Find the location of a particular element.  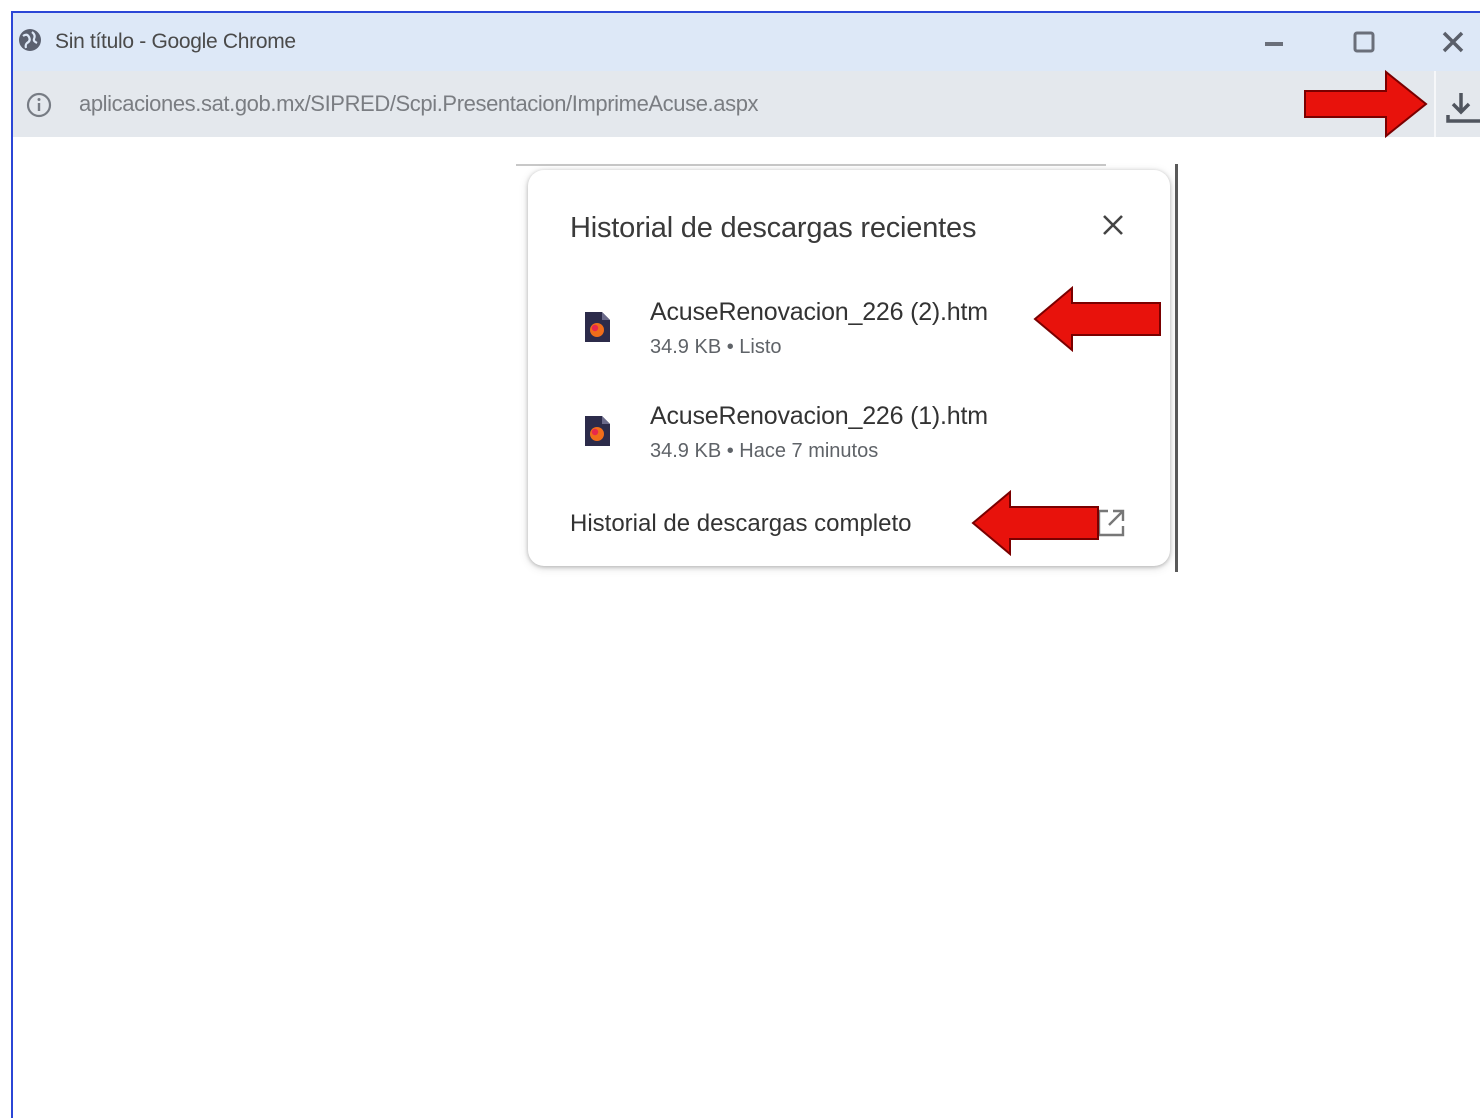

maximize-icon is located at coordinates (1364, 42).